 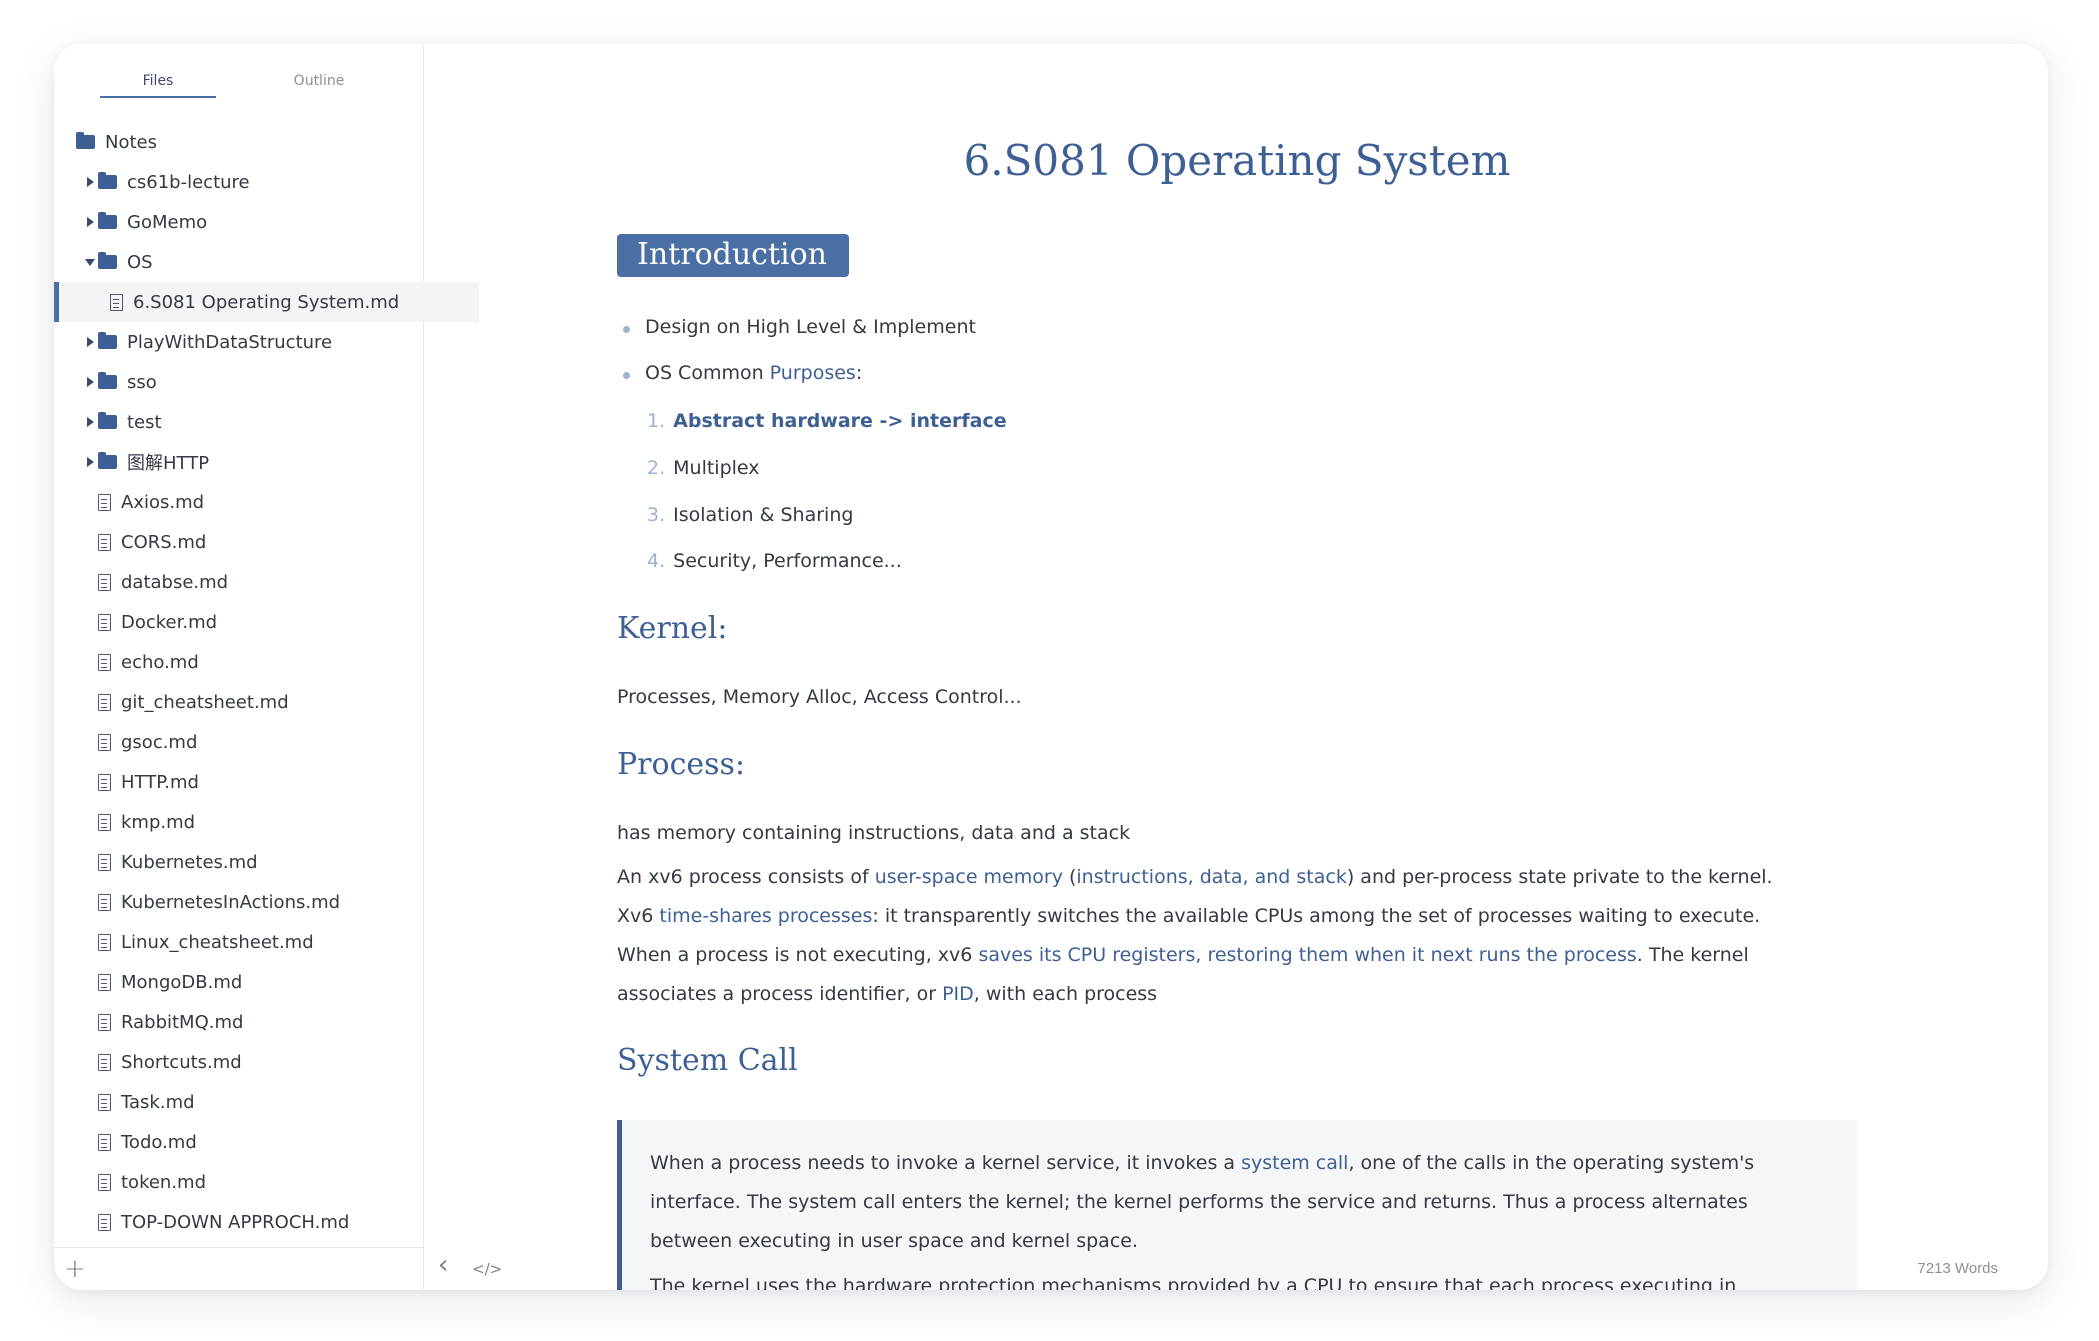 What do you see at coordinates (131, 142) in the screenshot?
I see `tree-item-label: Notes` at bounding box center [131, 142].